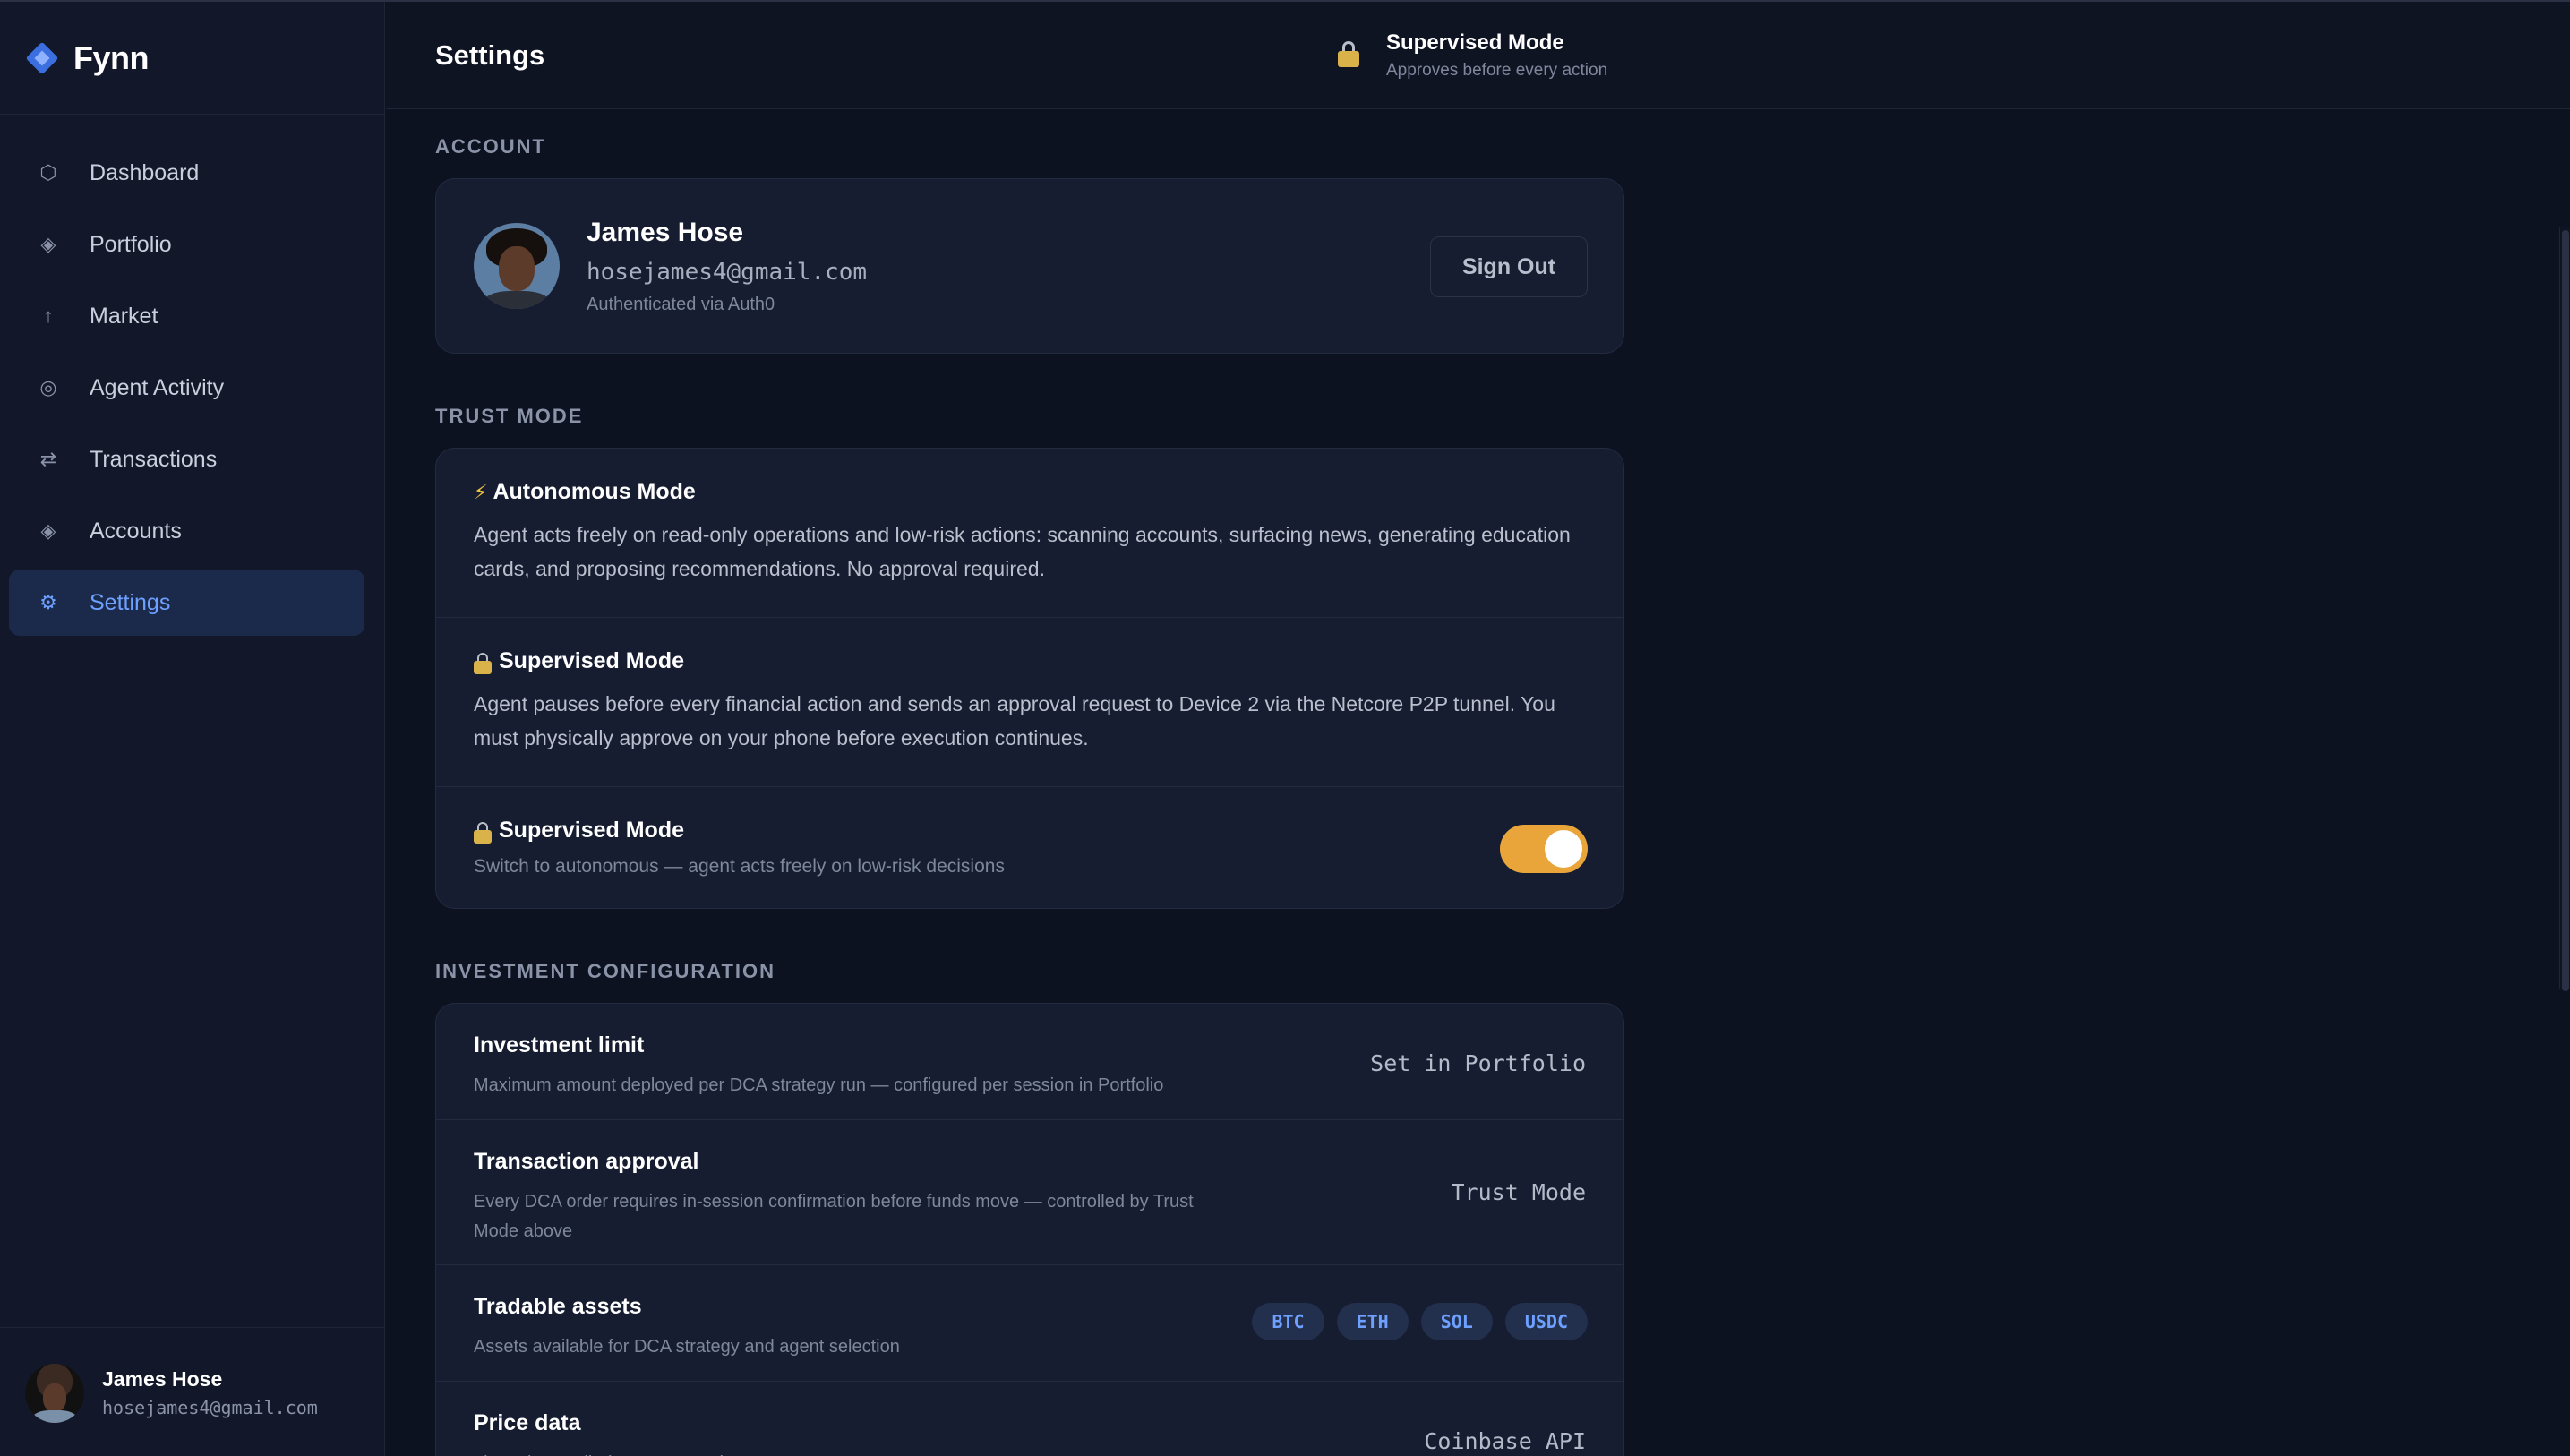 The image size is (2570, 1456). Describe the element at coordinates (481, 492) in the screenshot. I see `lightning-icon: ⚡` at that location.